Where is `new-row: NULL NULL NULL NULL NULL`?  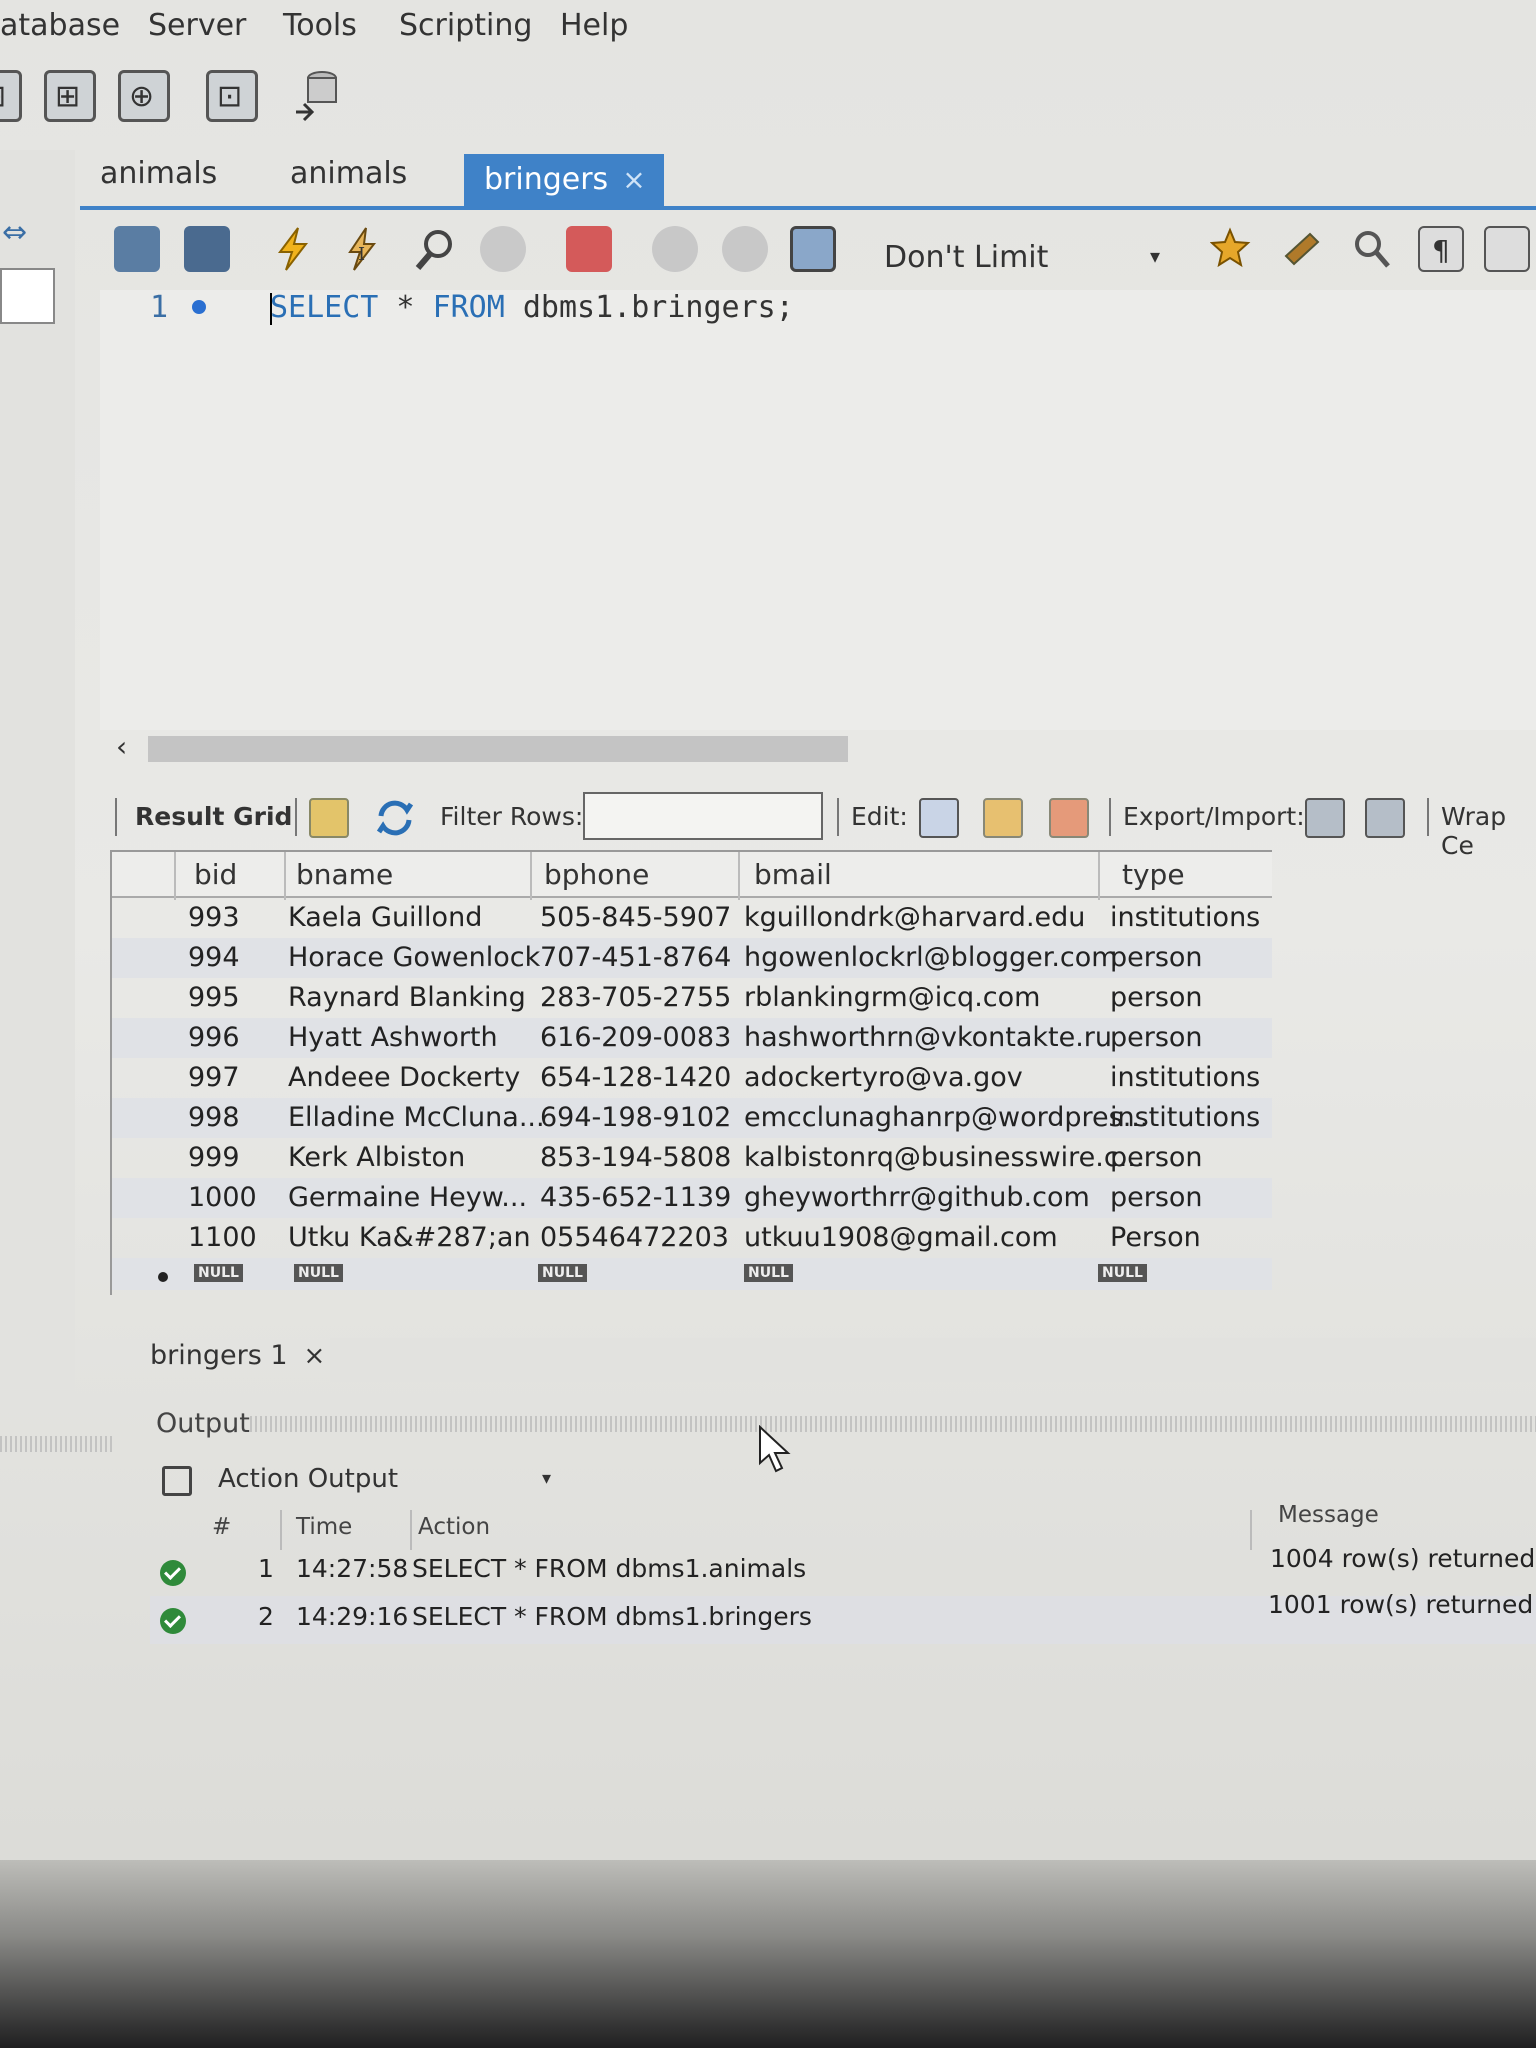
new-row: NULL NULL NULL NULL NULL is located at coordinates (692, 1274).